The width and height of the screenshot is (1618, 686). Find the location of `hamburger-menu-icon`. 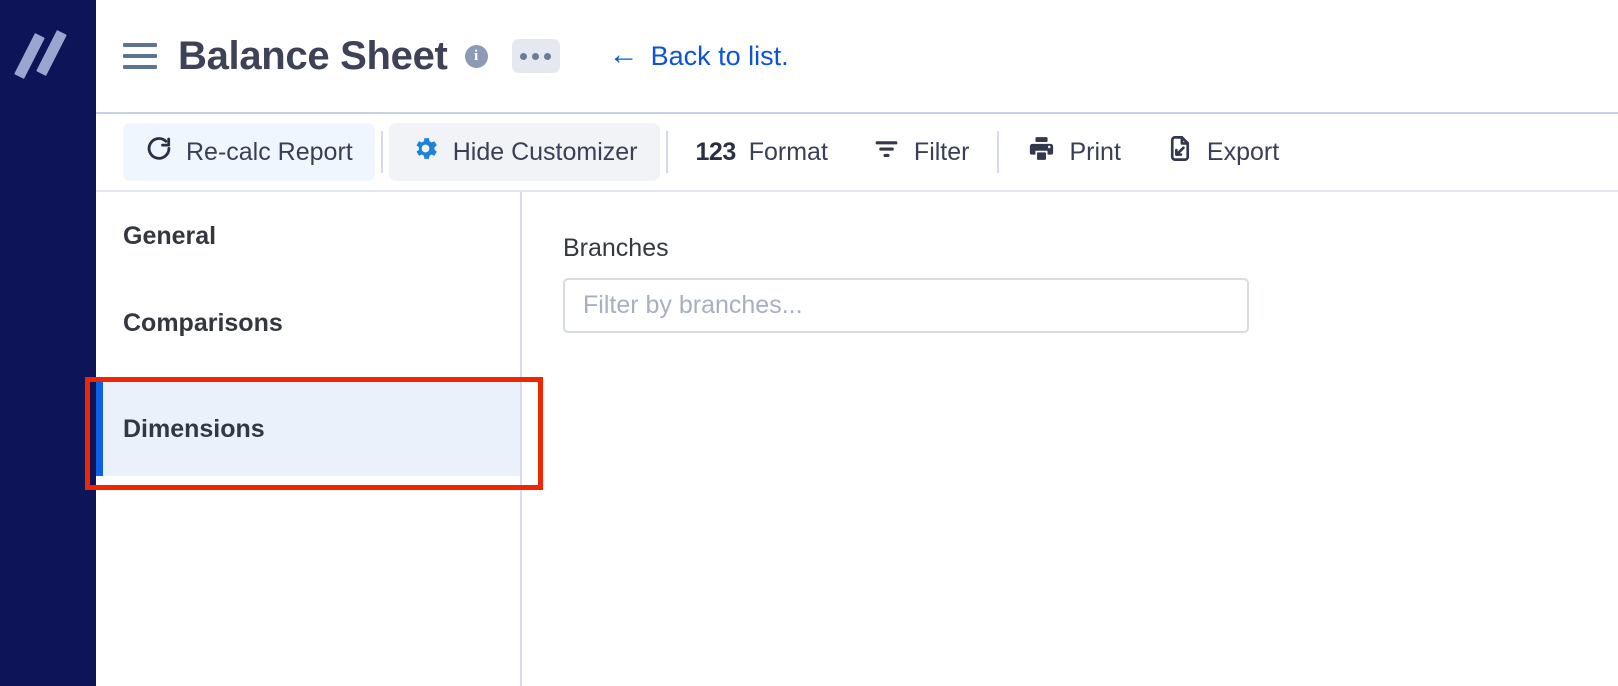

hamburger-menu-icon is located at coordinates (140, 56).